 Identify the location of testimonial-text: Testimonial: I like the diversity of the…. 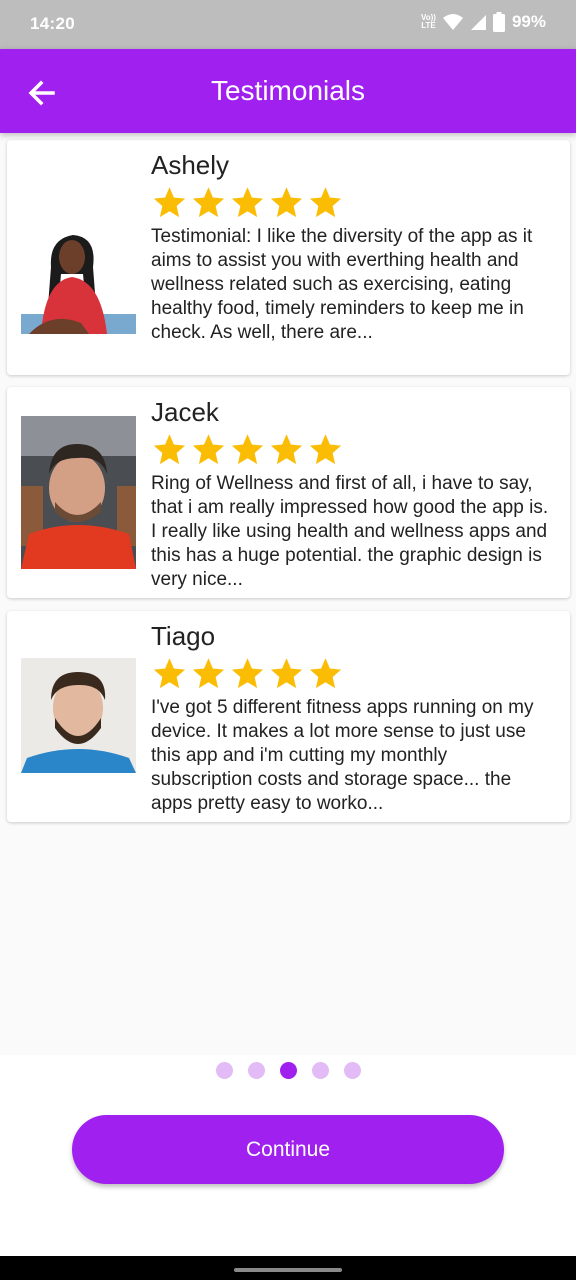
(342, 284).